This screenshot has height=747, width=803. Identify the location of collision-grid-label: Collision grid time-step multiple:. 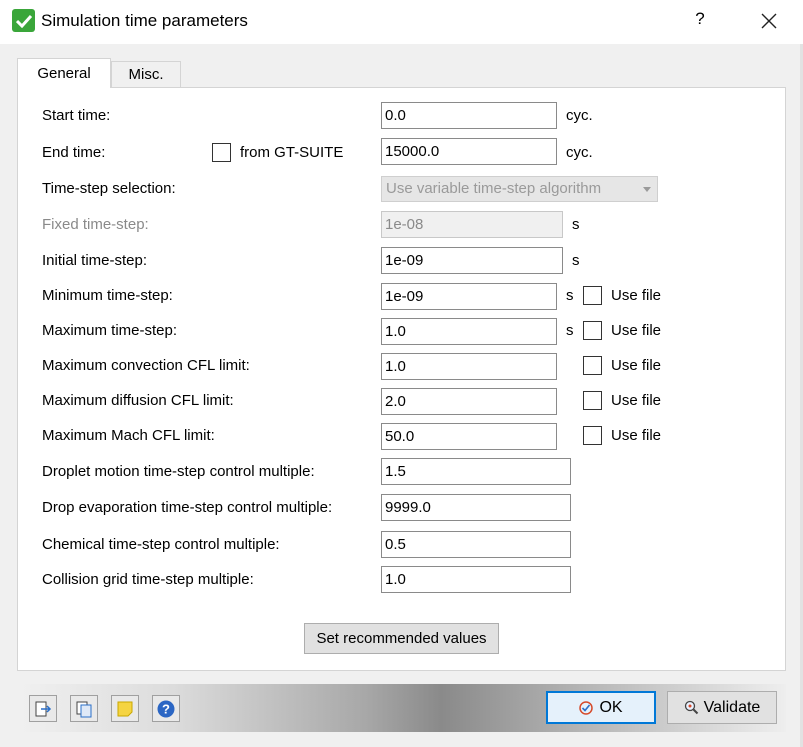
(148, 579).